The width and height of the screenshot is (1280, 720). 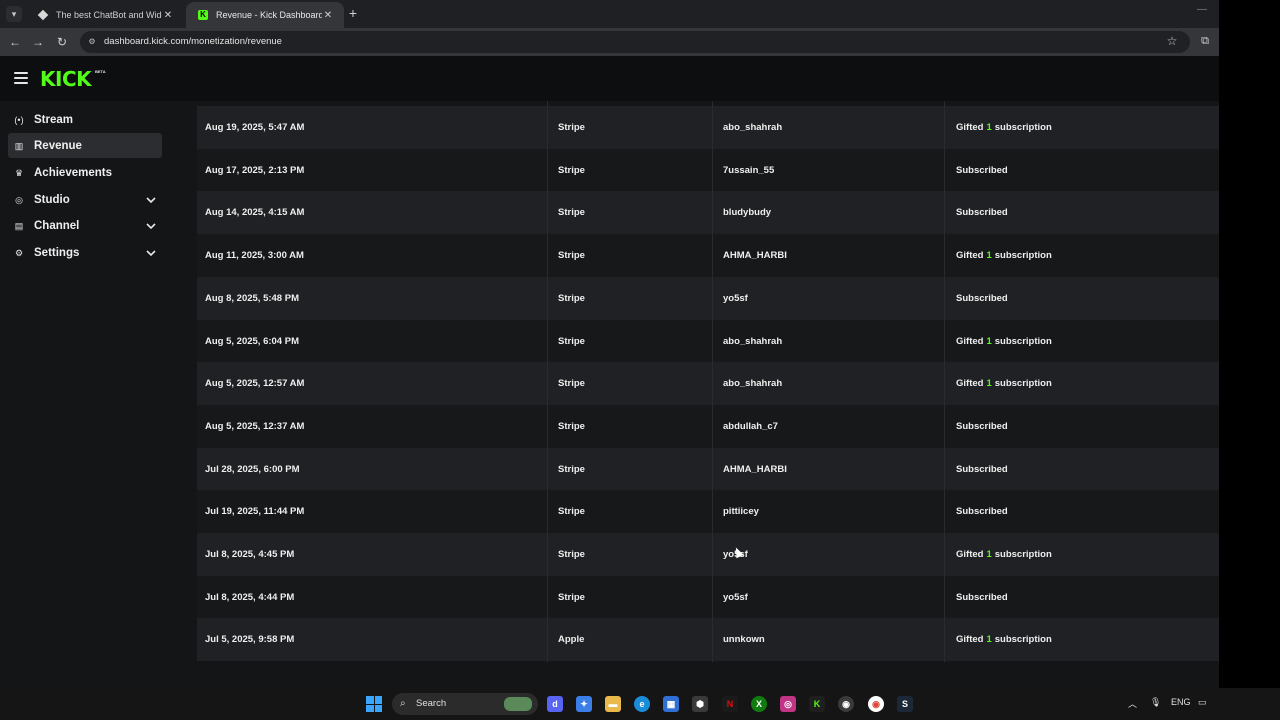 What do you see at coordinates (555, 704) in the screenshot?
I see `discord-icon: d` at bounding box center [555, 704].